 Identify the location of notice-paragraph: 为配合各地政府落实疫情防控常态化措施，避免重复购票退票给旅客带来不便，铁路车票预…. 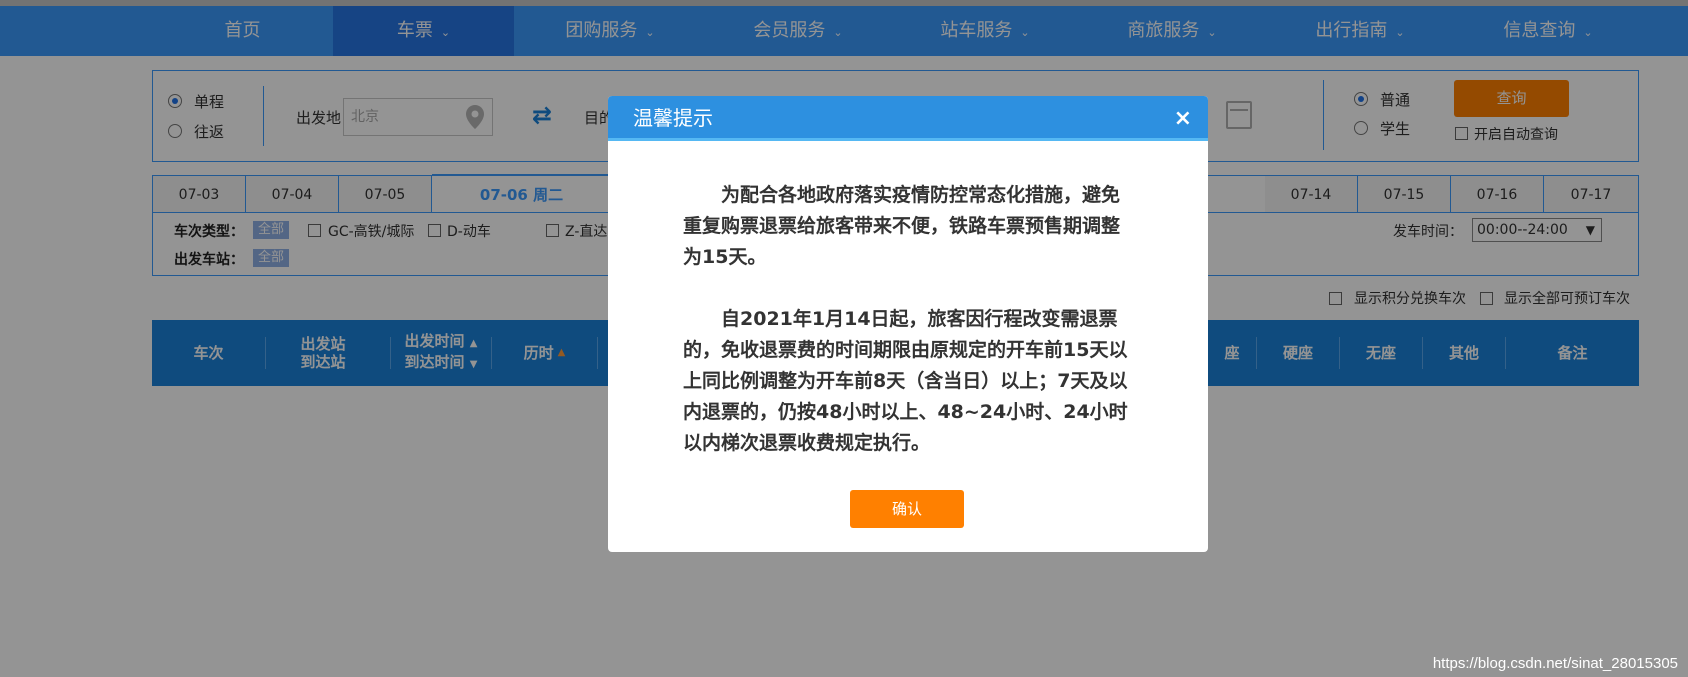
(902, 226).